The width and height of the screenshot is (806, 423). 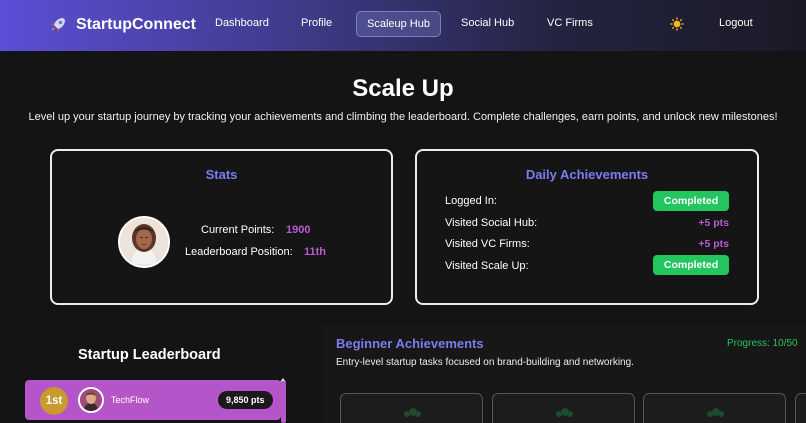 I want to click on stats-title: Stats, so click(x=221, y=174).